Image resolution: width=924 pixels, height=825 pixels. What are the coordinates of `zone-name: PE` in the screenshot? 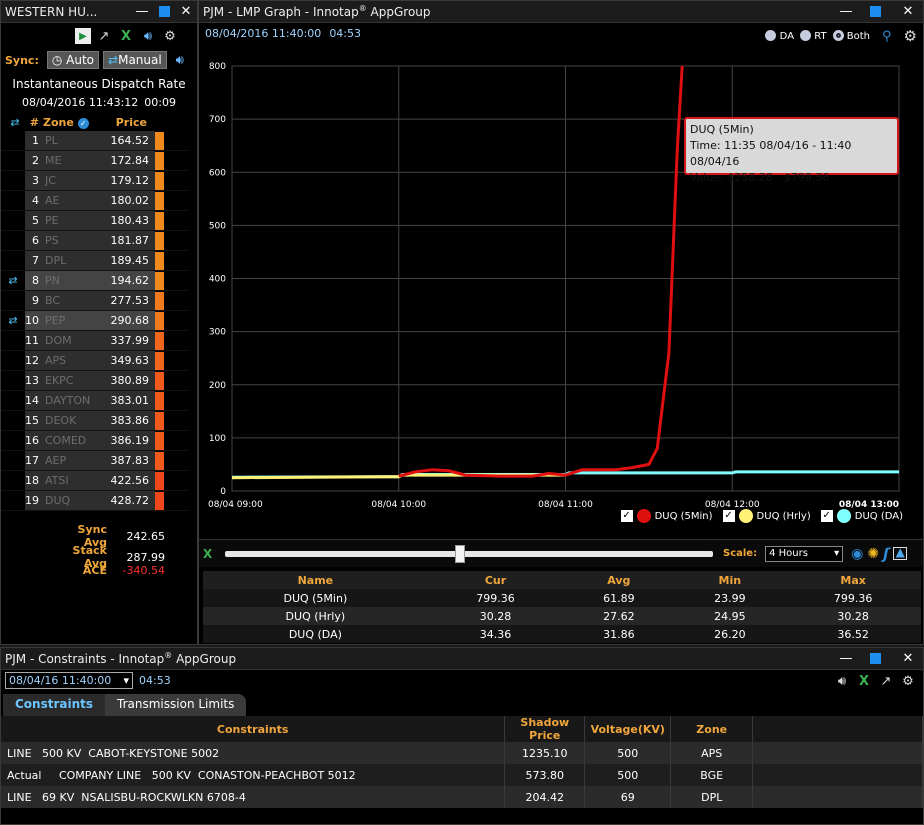 It's located at (52, 220).